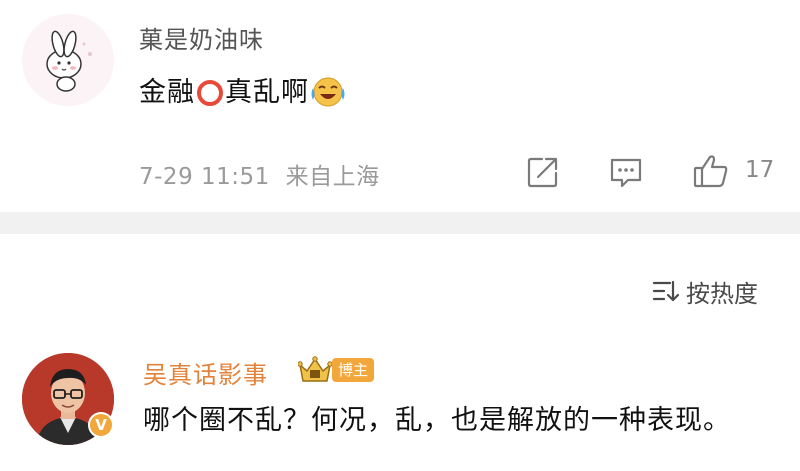 This screenshot has width=800, height=471. What do you see at coordinates (722, 293) in the screenshot?
I see `sort-label: 按热度` at bounding box center [722, 293].